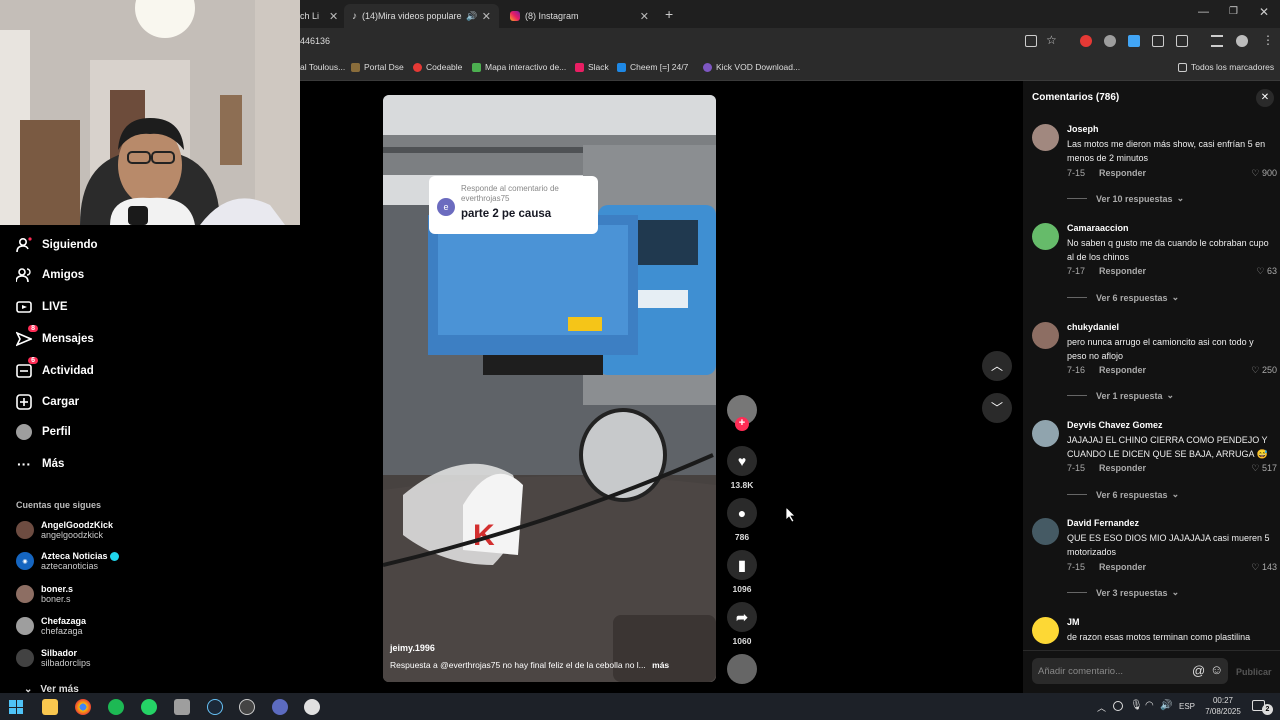 The width and height of the screenshot is (1280, 720). Describe the element at coordinates (1125, 198) in the screenshot. I see `view-replies-button: Ver 10 respuestas ⌄` at that location.